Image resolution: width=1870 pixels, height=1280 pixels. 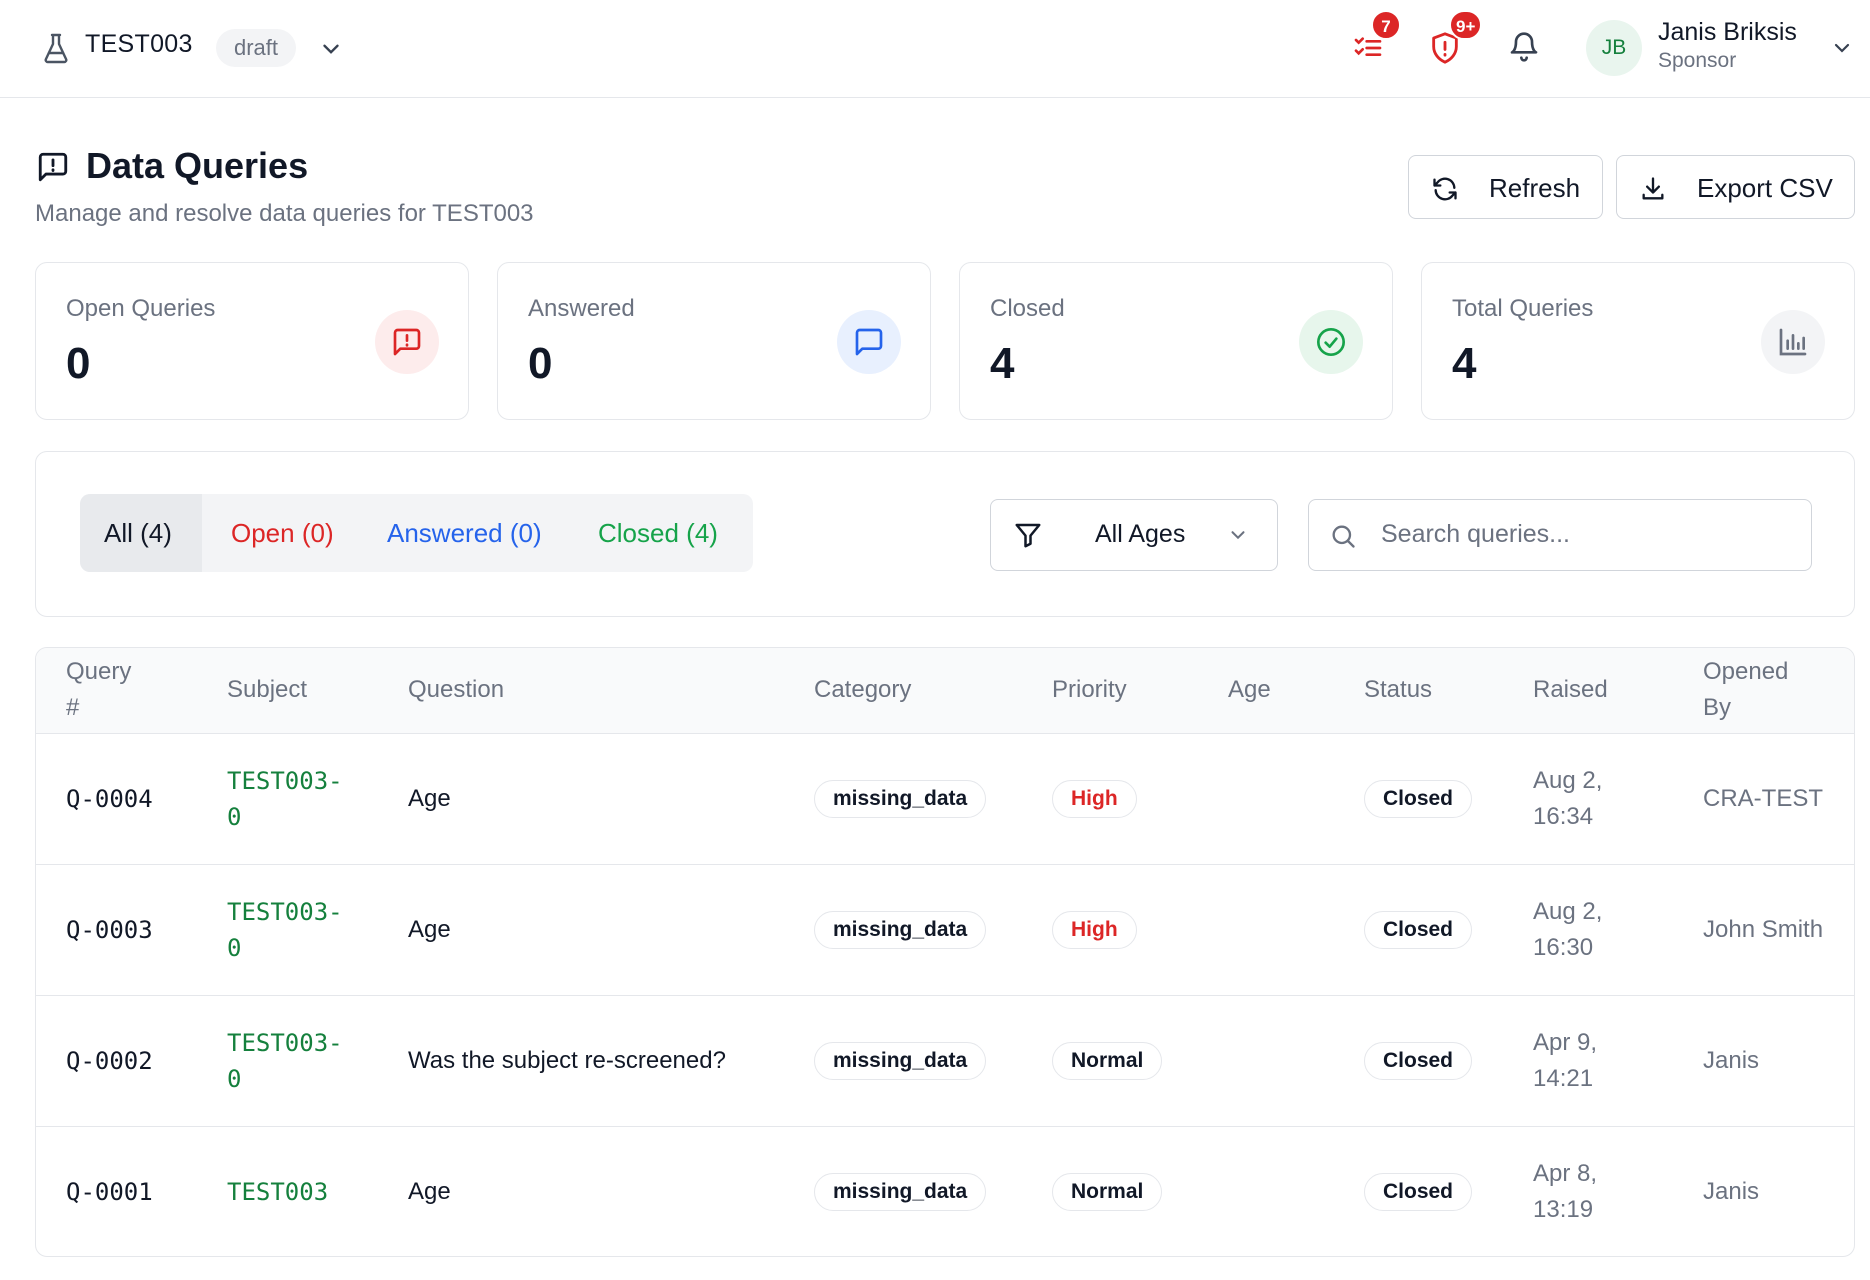 What do you see at coordinates (1398, 690) in the screenshot?
I see `column-header-status: Status` at bounding box center [1398, 690].